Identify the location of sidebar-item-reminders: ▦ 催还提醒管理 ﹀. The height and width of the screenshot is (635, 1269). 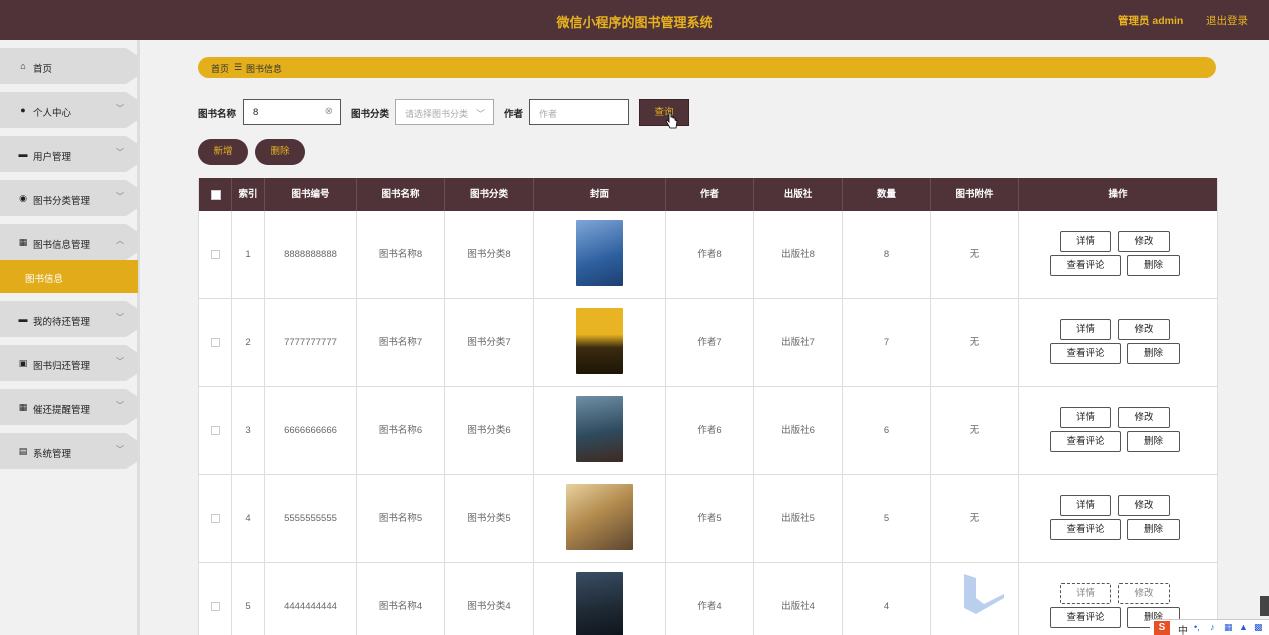
(69, 407).